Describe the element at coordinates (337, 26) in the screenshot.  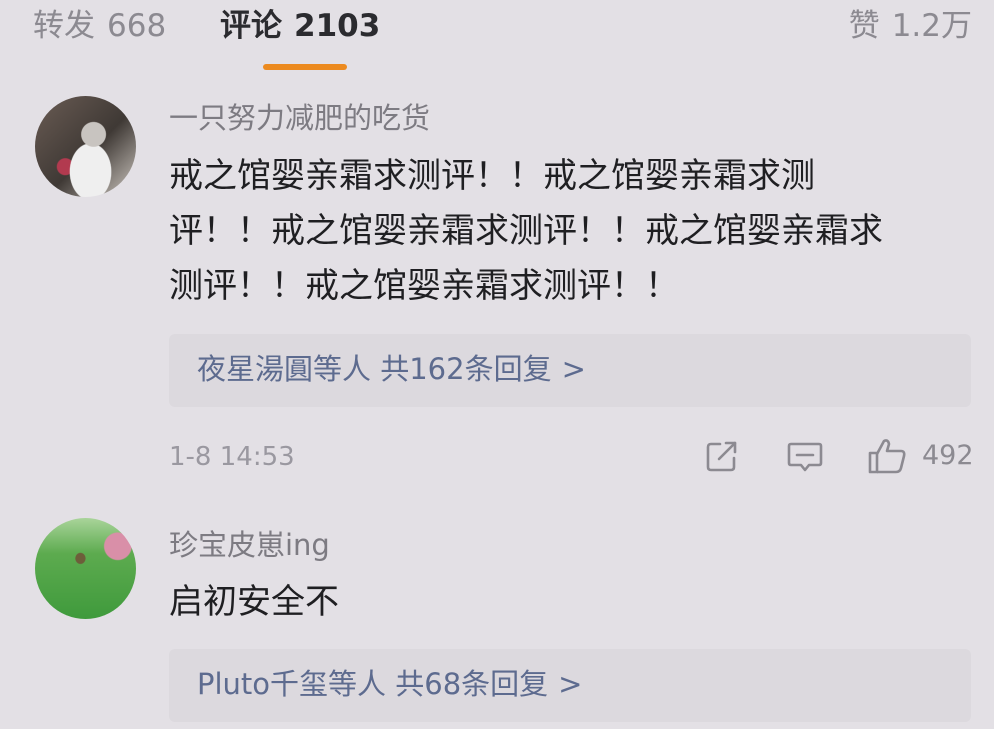
I see `tab-comments-count: 2103` at that location.